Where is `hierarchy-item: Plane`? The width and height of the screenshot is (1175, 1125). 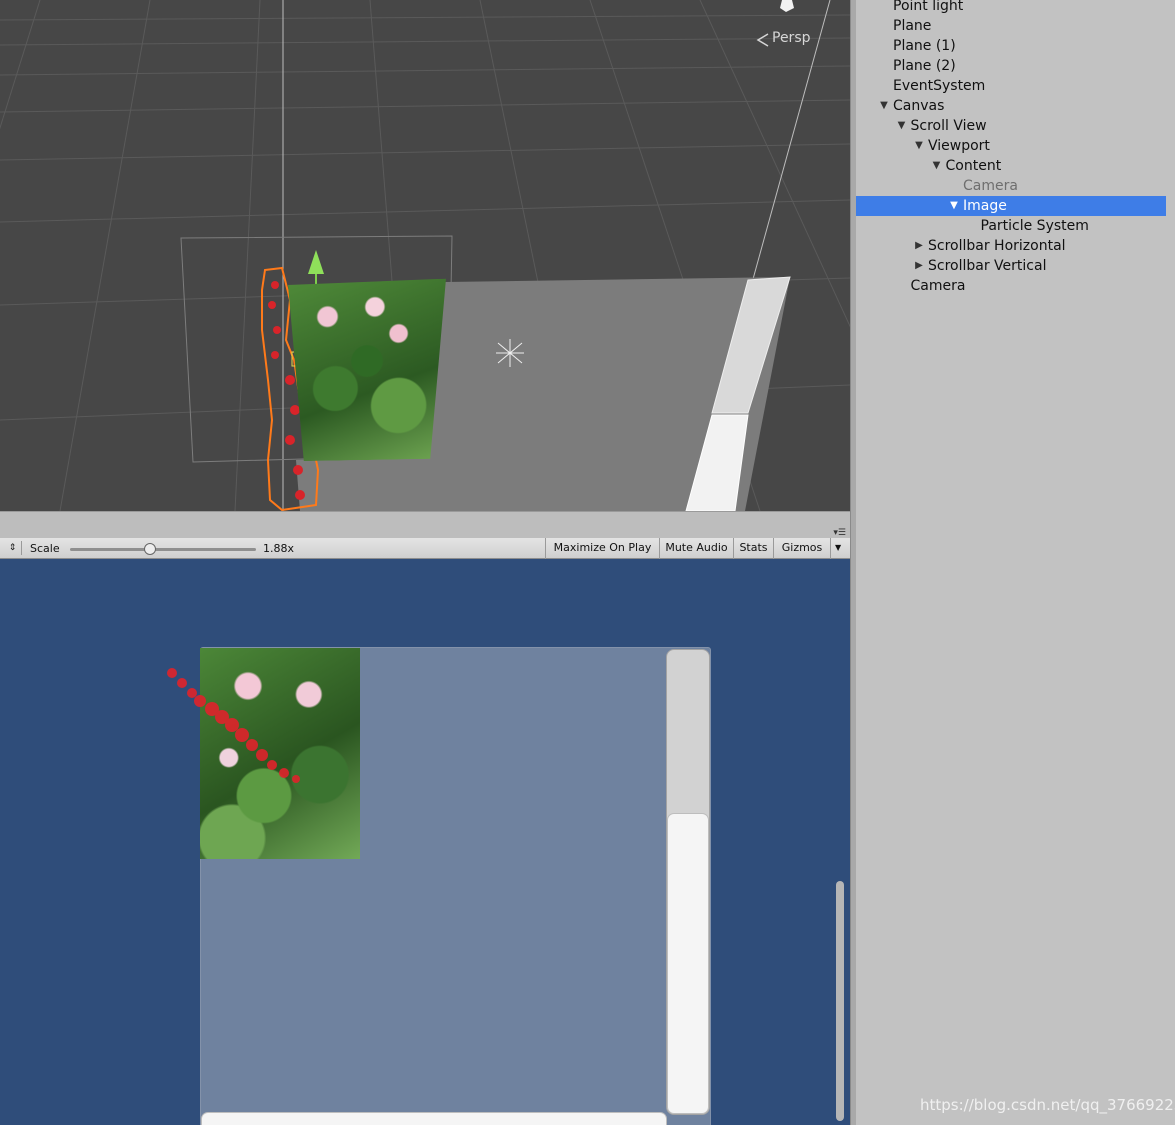 hierarchy-item: Plane is located at coordinates (1011, 26).